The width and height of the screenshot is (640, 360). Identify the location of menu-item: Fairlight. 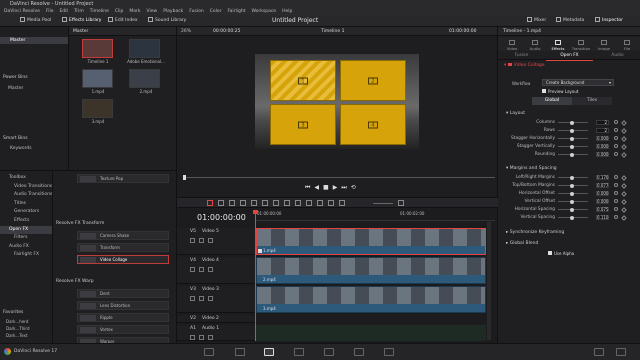
(236, 11).